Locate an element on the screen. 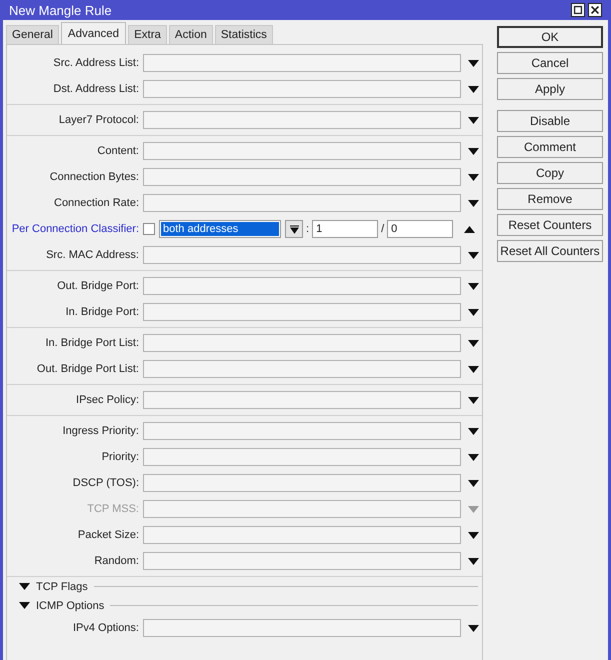 This screenshot has width=611, height=660. window-title: New Mangle Rule is located at coordinates (60, 10).